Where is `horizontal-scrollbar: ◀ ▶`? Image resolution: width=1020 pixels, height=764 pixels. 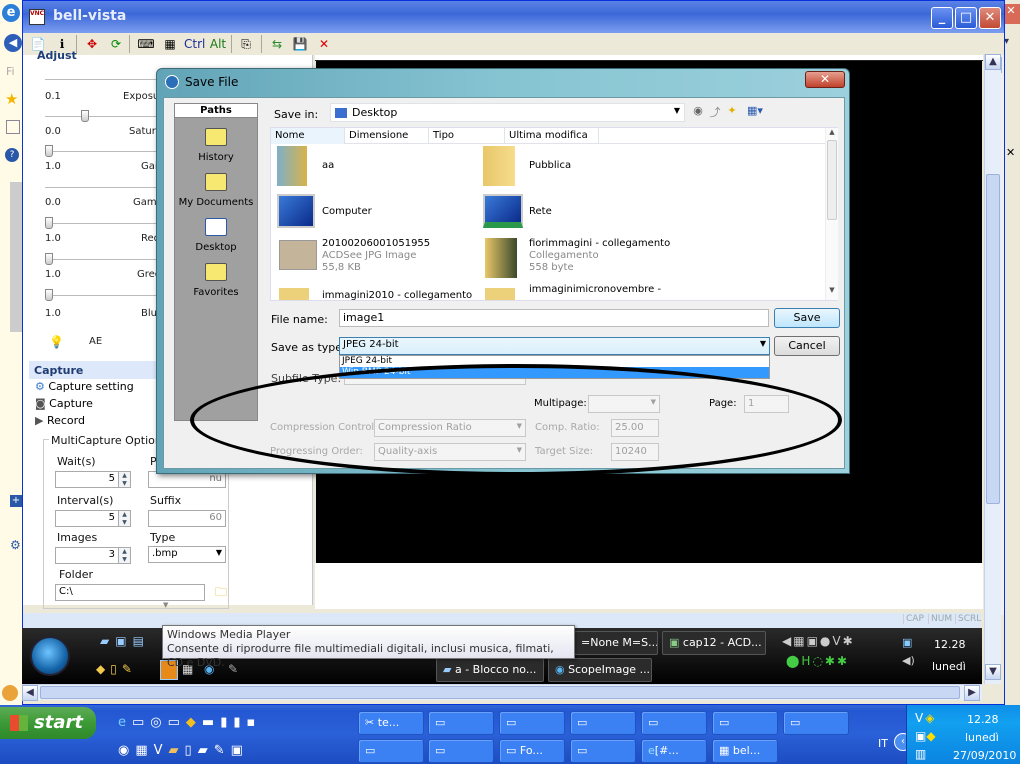
horizontal-scrollbar: ◀ ▶ is located at coordinates (502, 692).